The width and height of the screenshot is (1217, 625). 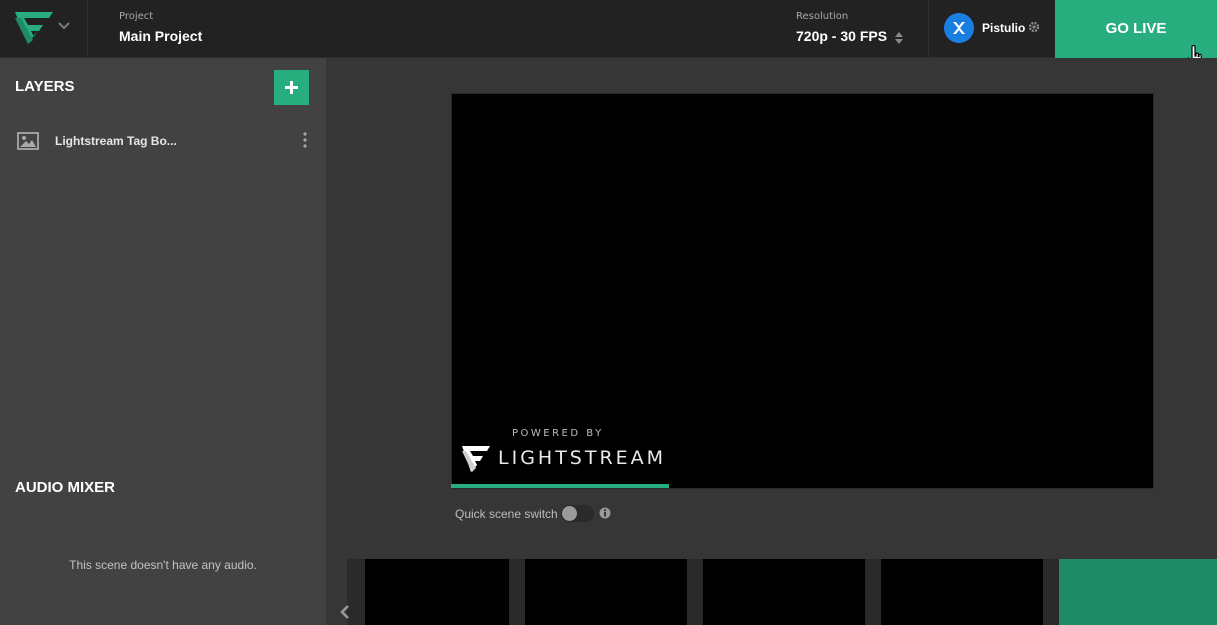 I want to click on logo-menu, so click(x=44, y=29).